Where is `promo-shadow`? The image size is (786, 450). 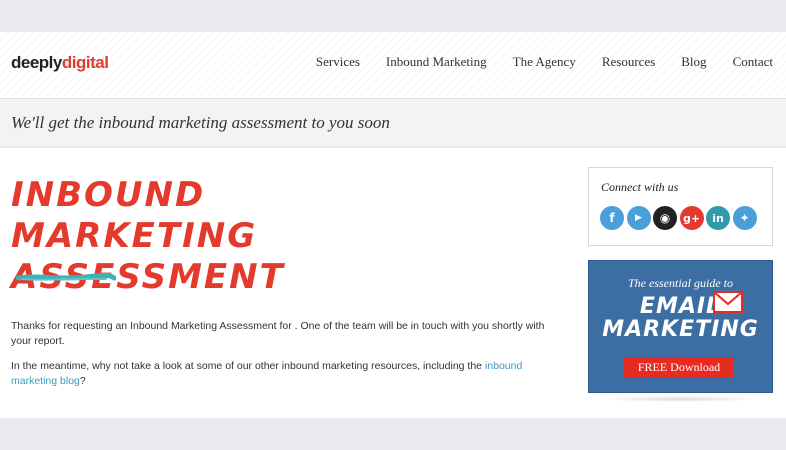
promo-shadow is located at coordinates (680, 399).